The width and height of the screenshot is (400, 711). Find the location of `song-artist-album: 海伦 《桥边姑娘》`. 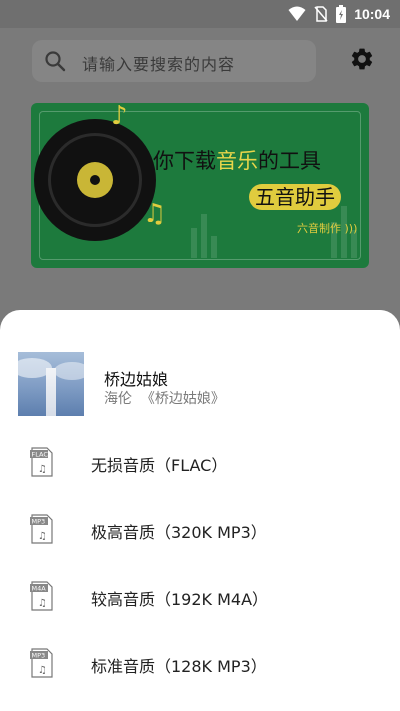

song-artist-album: 海伦 《桥边姑娘》 is located at coordinates (164, 399).